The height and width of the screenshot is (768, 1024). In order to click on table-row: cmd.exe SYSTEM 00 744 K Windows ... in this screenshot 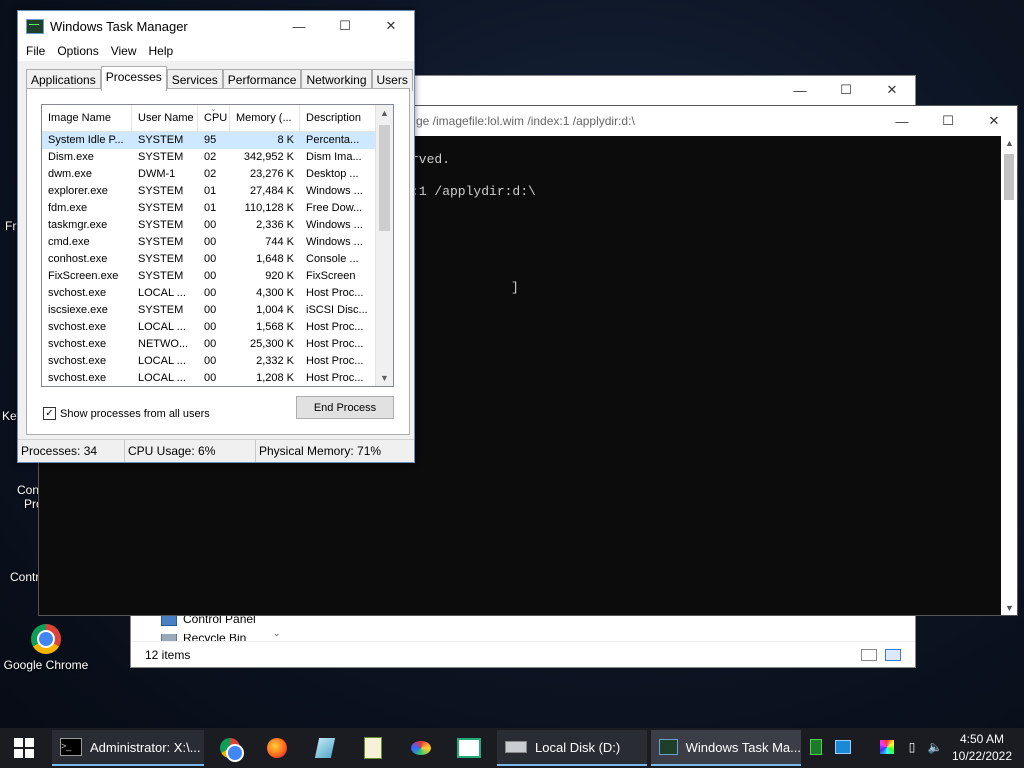, I will do `click(208, 242)`.